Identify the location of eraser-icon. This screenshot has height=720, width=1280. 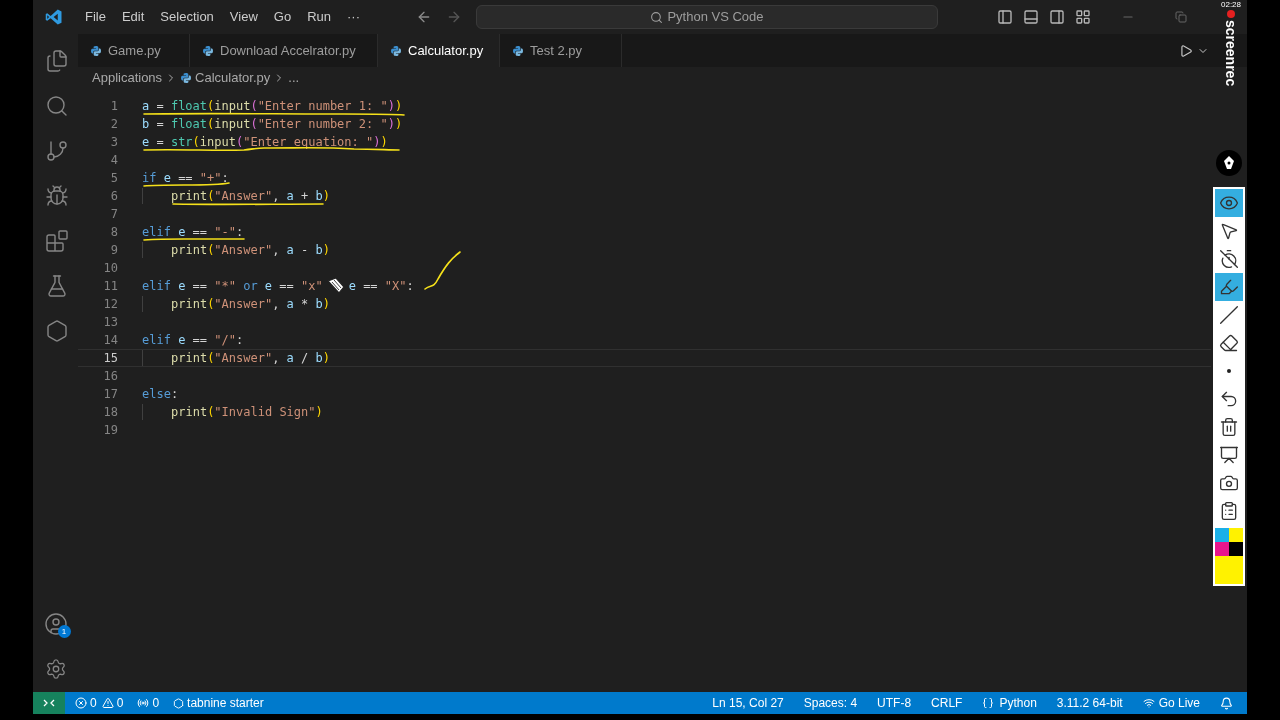
(1229, 343).